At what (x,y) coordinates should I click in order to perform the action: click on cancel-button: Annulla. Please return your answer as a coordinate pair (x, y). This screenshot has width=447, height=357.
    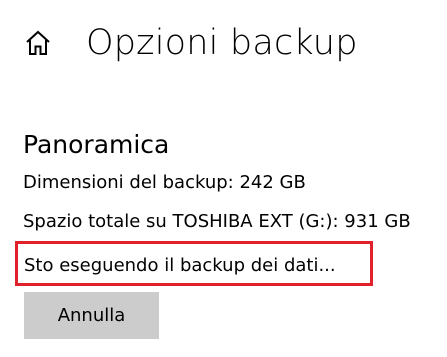
    Looking at the image, I should click on (91, 315).